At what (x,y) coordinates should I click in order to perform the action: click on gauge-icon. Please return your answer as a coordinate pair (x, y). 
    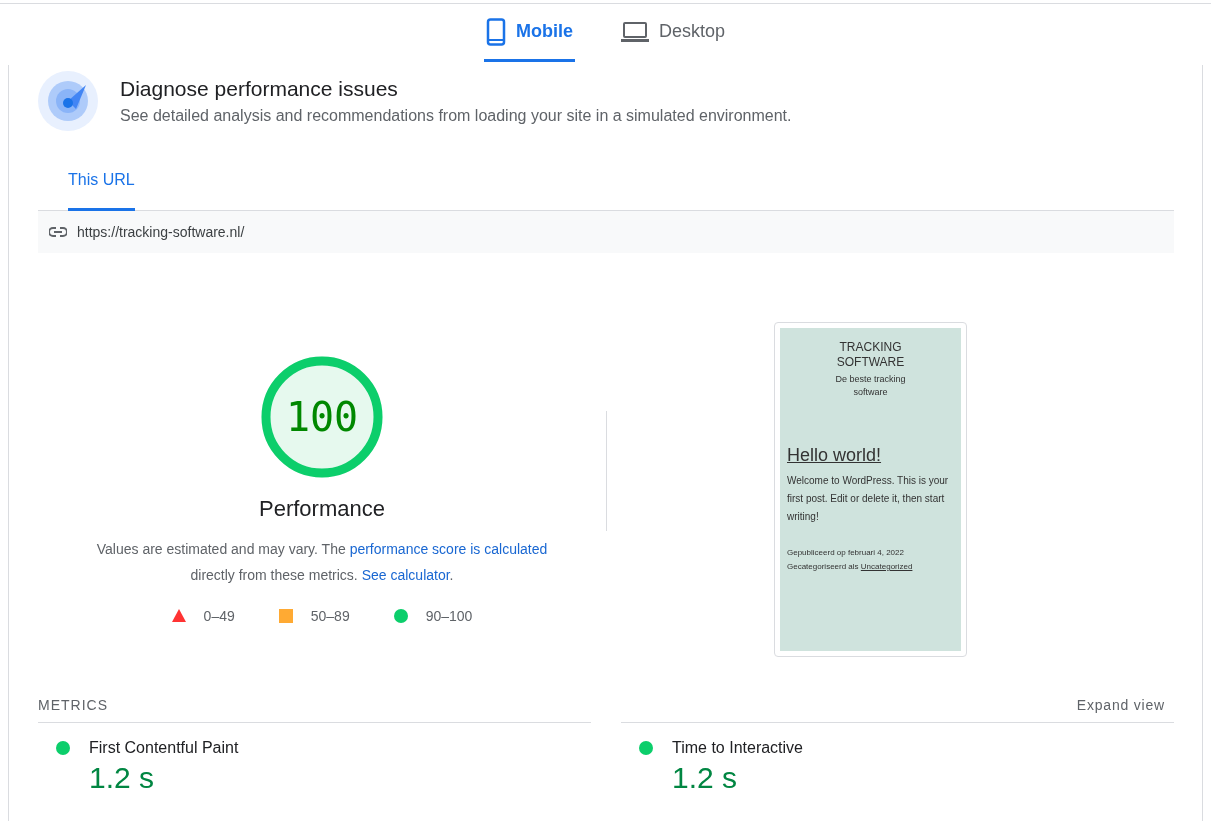
    Looking at the image, I should click on (68, 101).